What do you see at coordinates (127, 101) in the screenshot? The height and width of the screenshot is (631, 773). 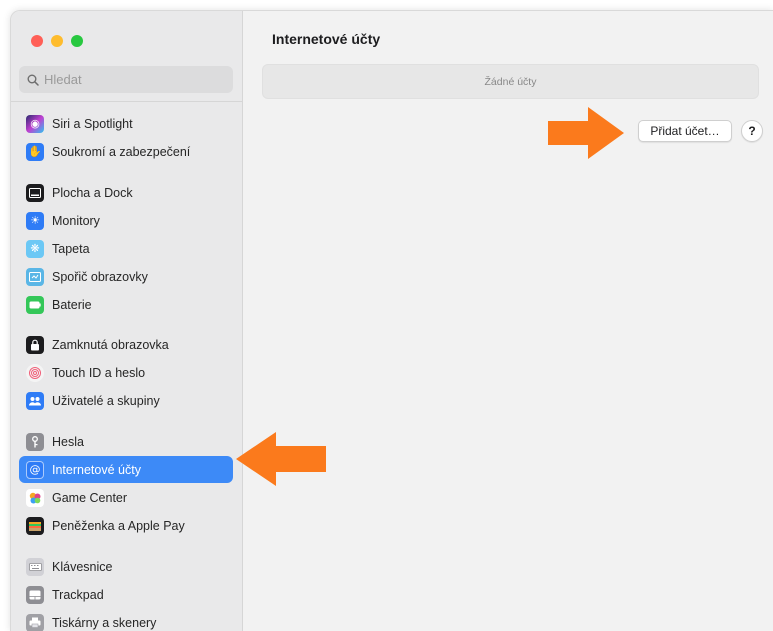 I see `divider` at bounding box center [127, 101].